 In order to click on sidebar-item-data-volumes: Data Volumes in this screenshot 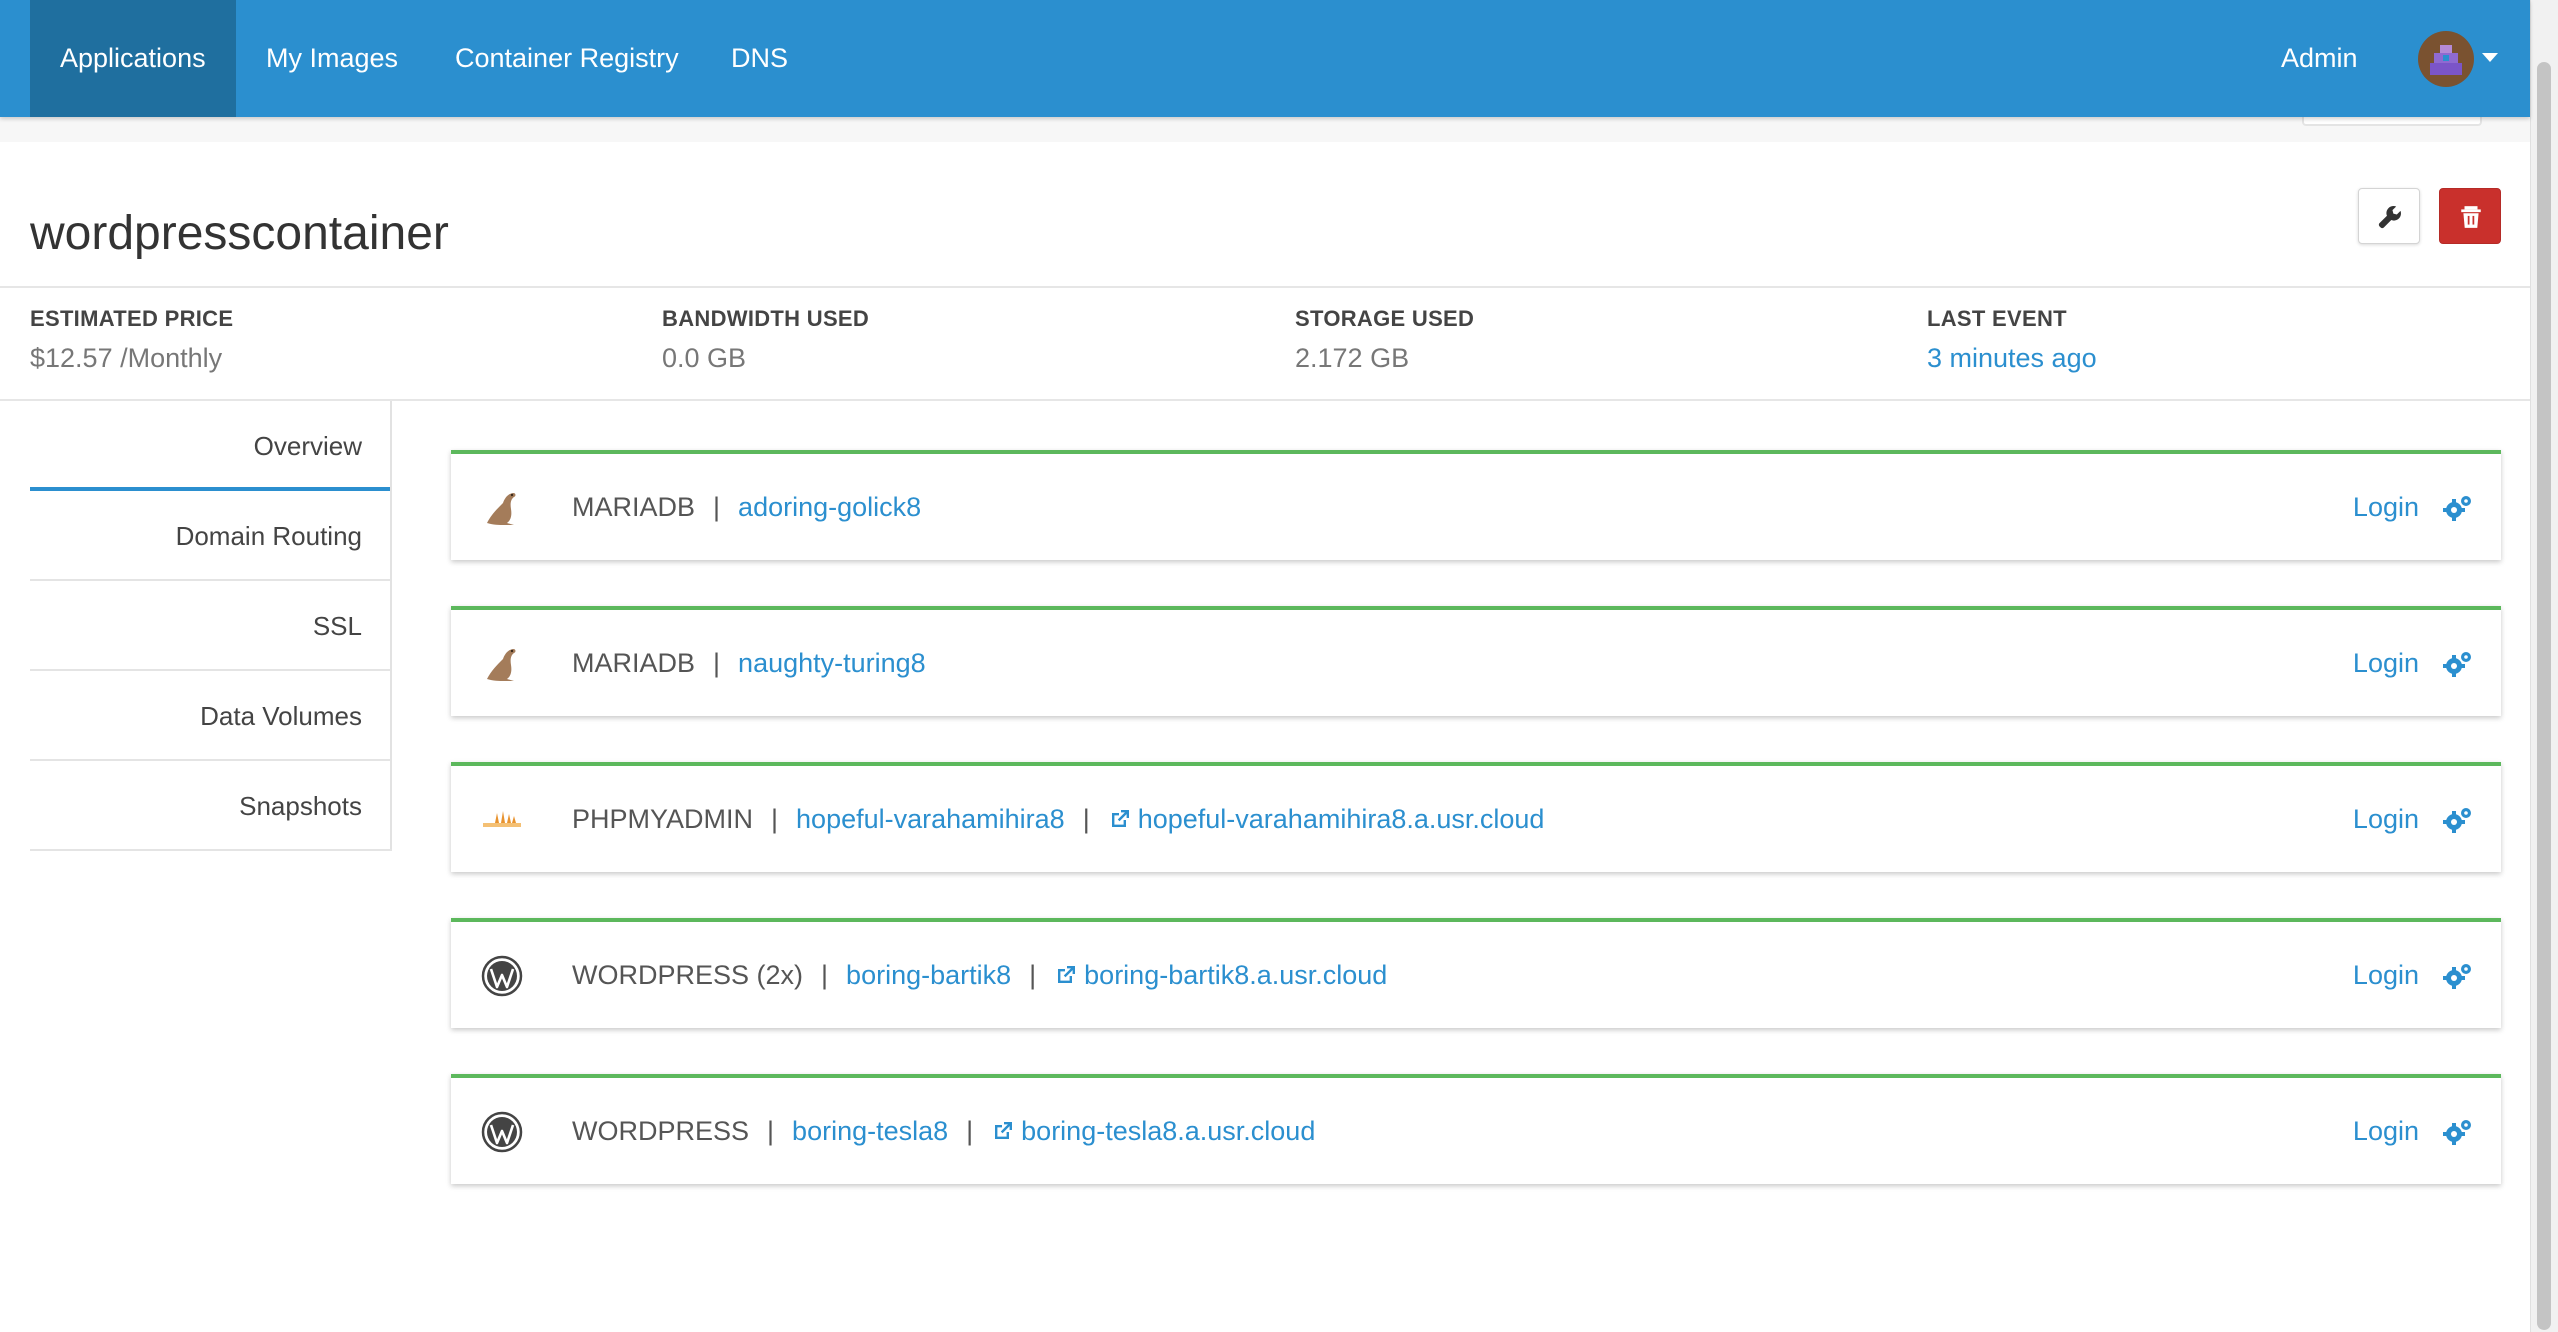, I will do `click(211, 716)`.